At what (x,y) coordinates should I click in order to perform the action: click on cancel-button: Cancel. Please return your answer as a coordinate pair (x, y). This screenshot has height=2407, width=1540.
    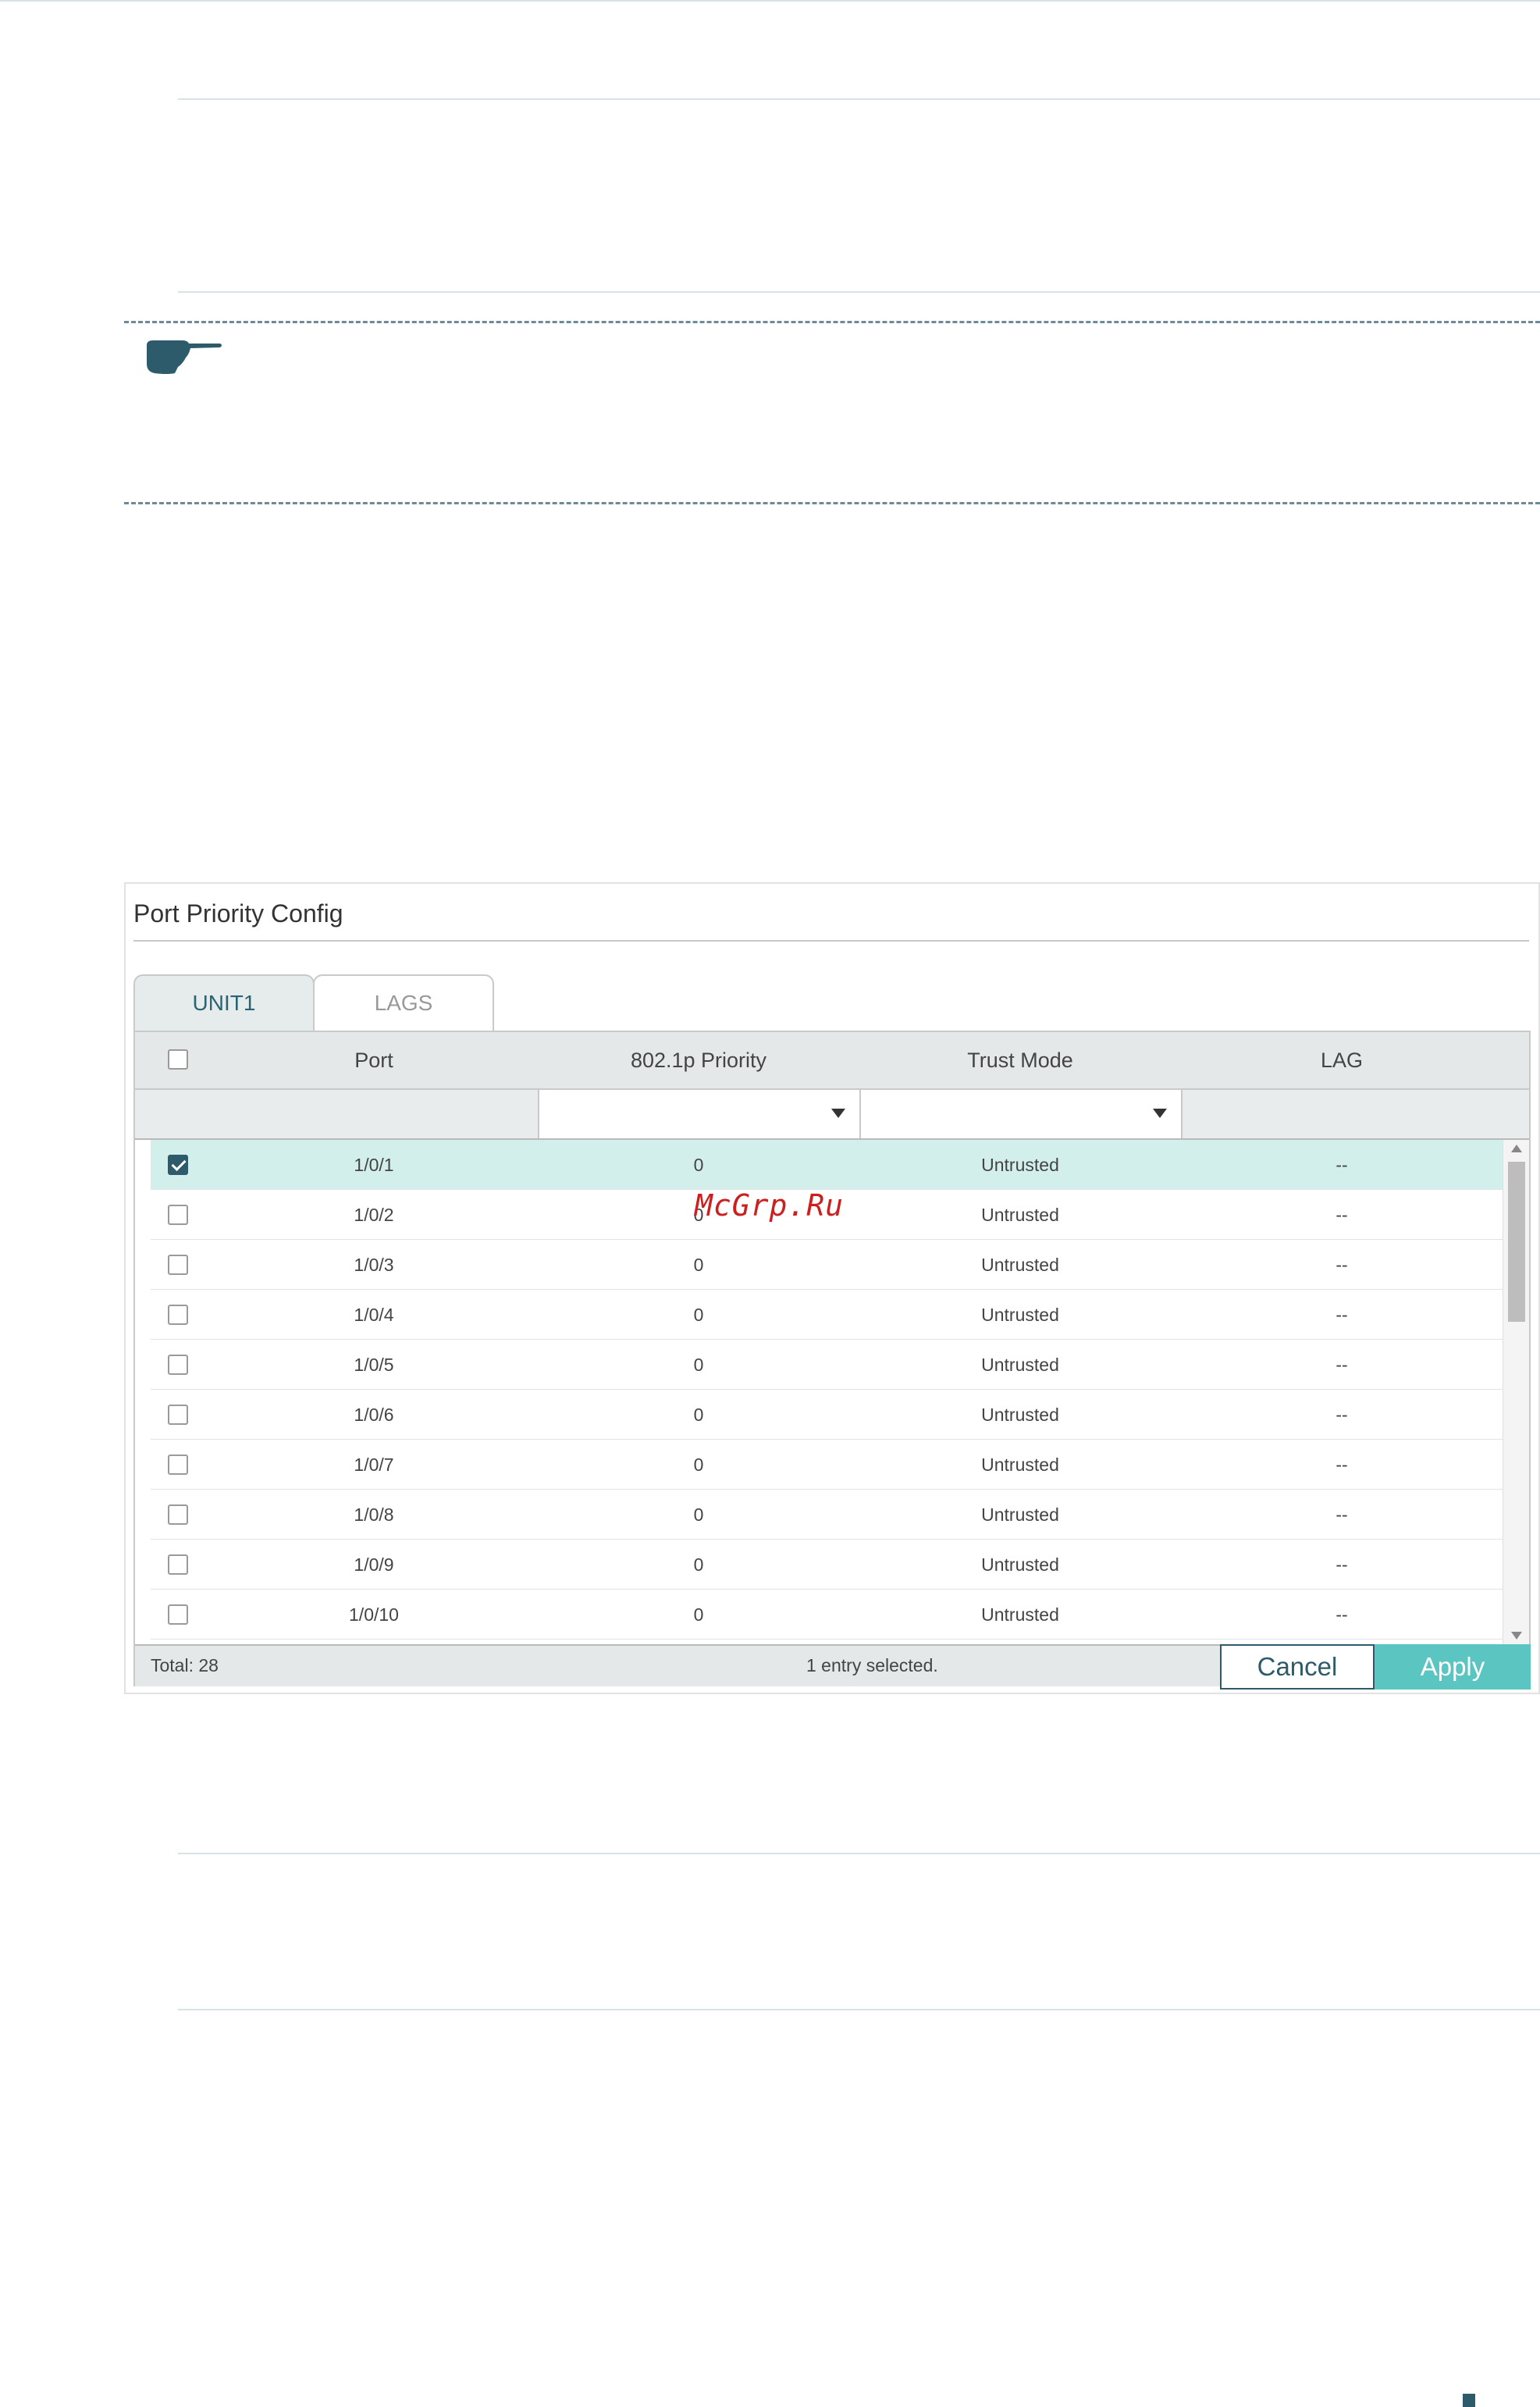
    Looking at the image, I should click on (1297, 1667).